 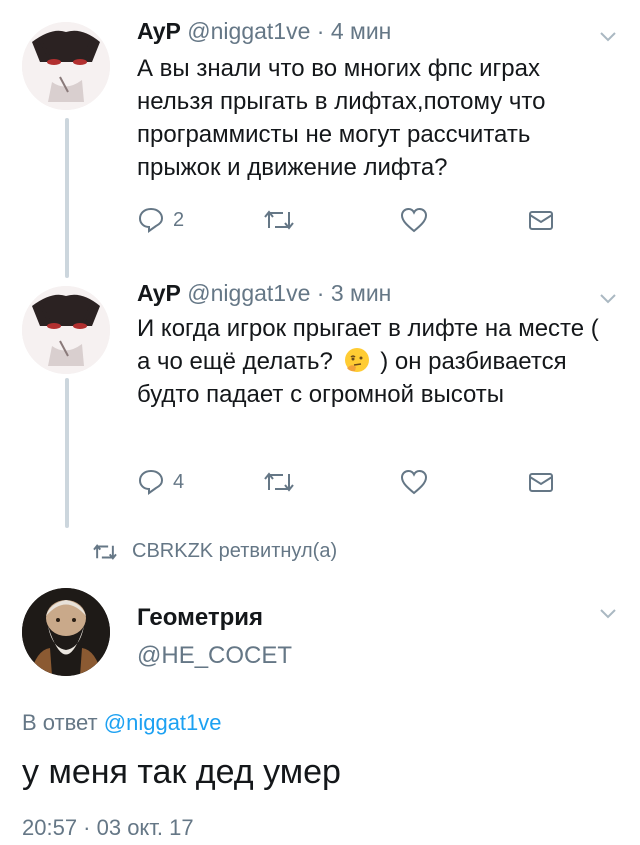 I want to click on tweet-time: 3 мин, so click(x=361, y=293).